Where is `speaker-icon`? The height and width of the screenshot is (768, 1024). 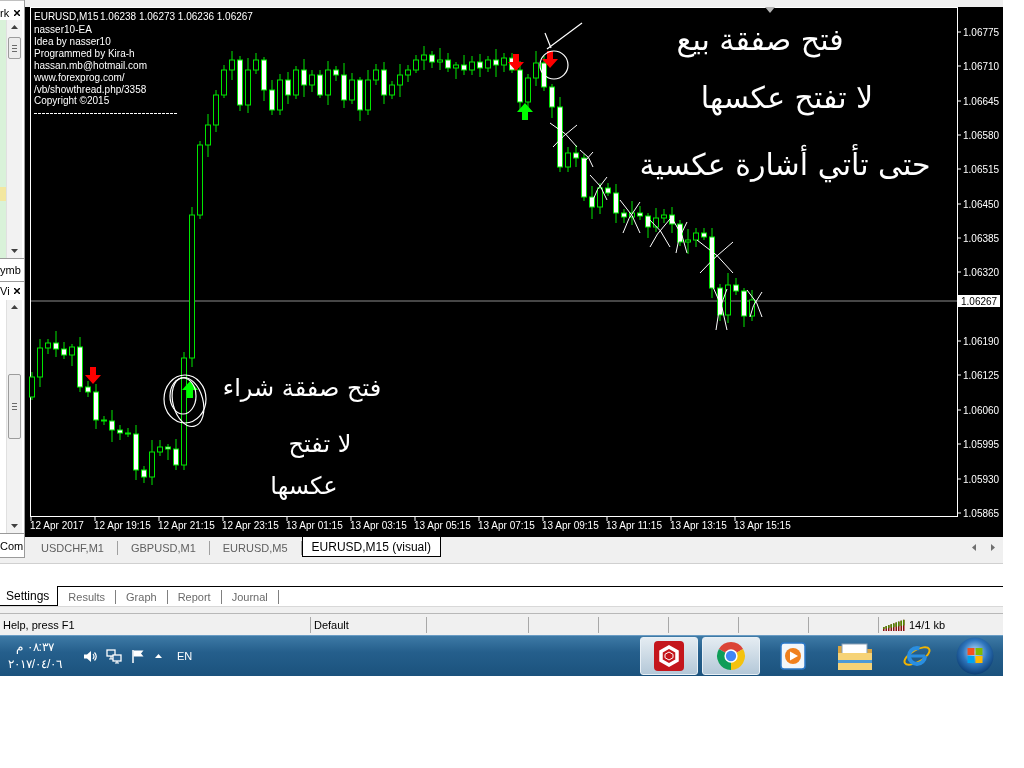 speaker-icon is located at coordinates (90, 656).